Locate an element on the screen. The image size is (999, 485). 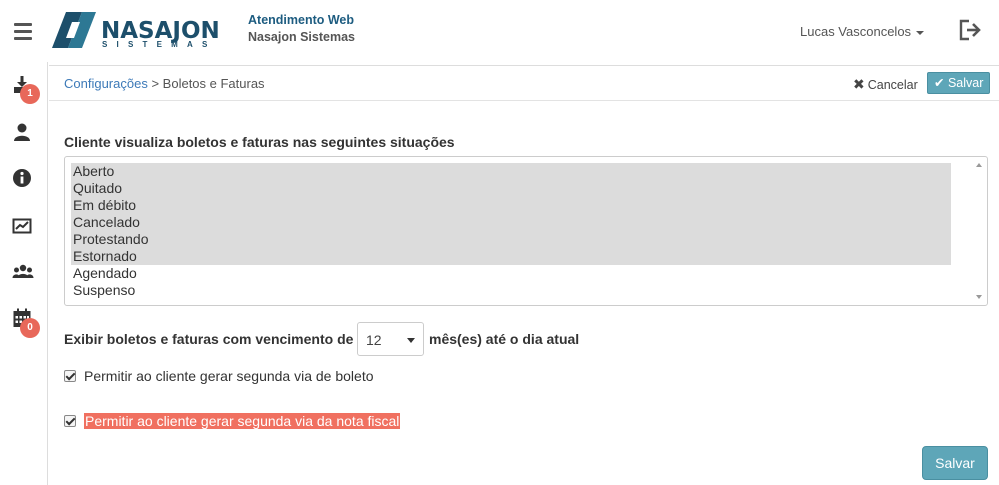
vencimento-value: 12 is located at coordinates (374, 340).